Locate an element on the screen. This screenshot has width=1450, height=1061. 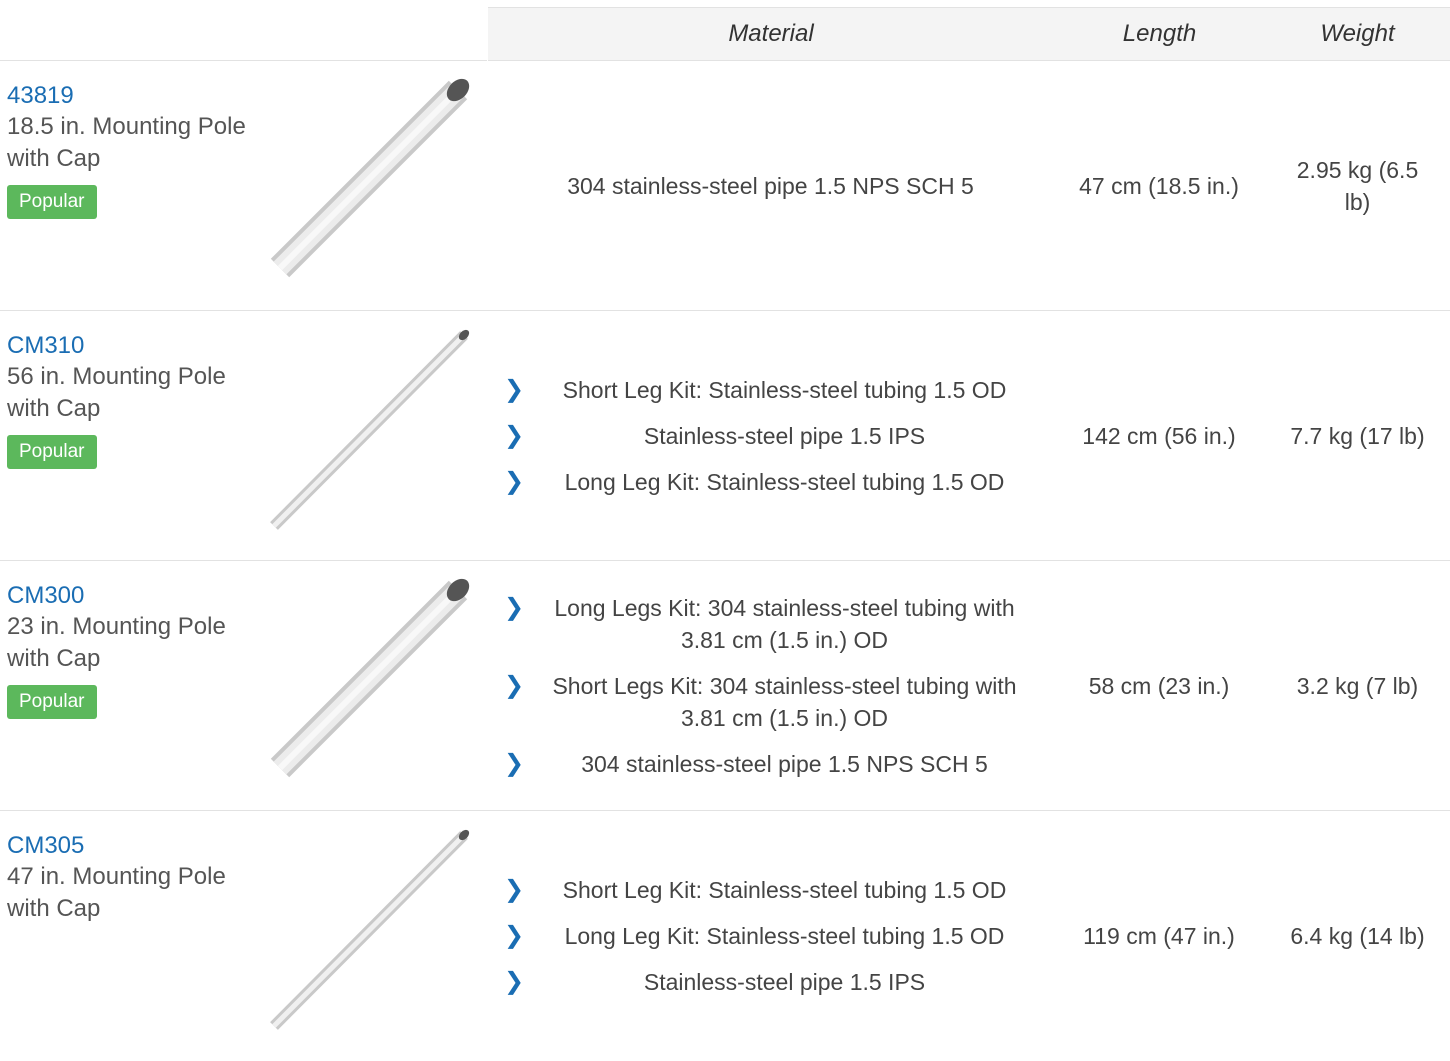
material-item: ❯ 304 stainless-steel pipe 1.5 NPS SCH 5 is located at coordinates (770, 764).